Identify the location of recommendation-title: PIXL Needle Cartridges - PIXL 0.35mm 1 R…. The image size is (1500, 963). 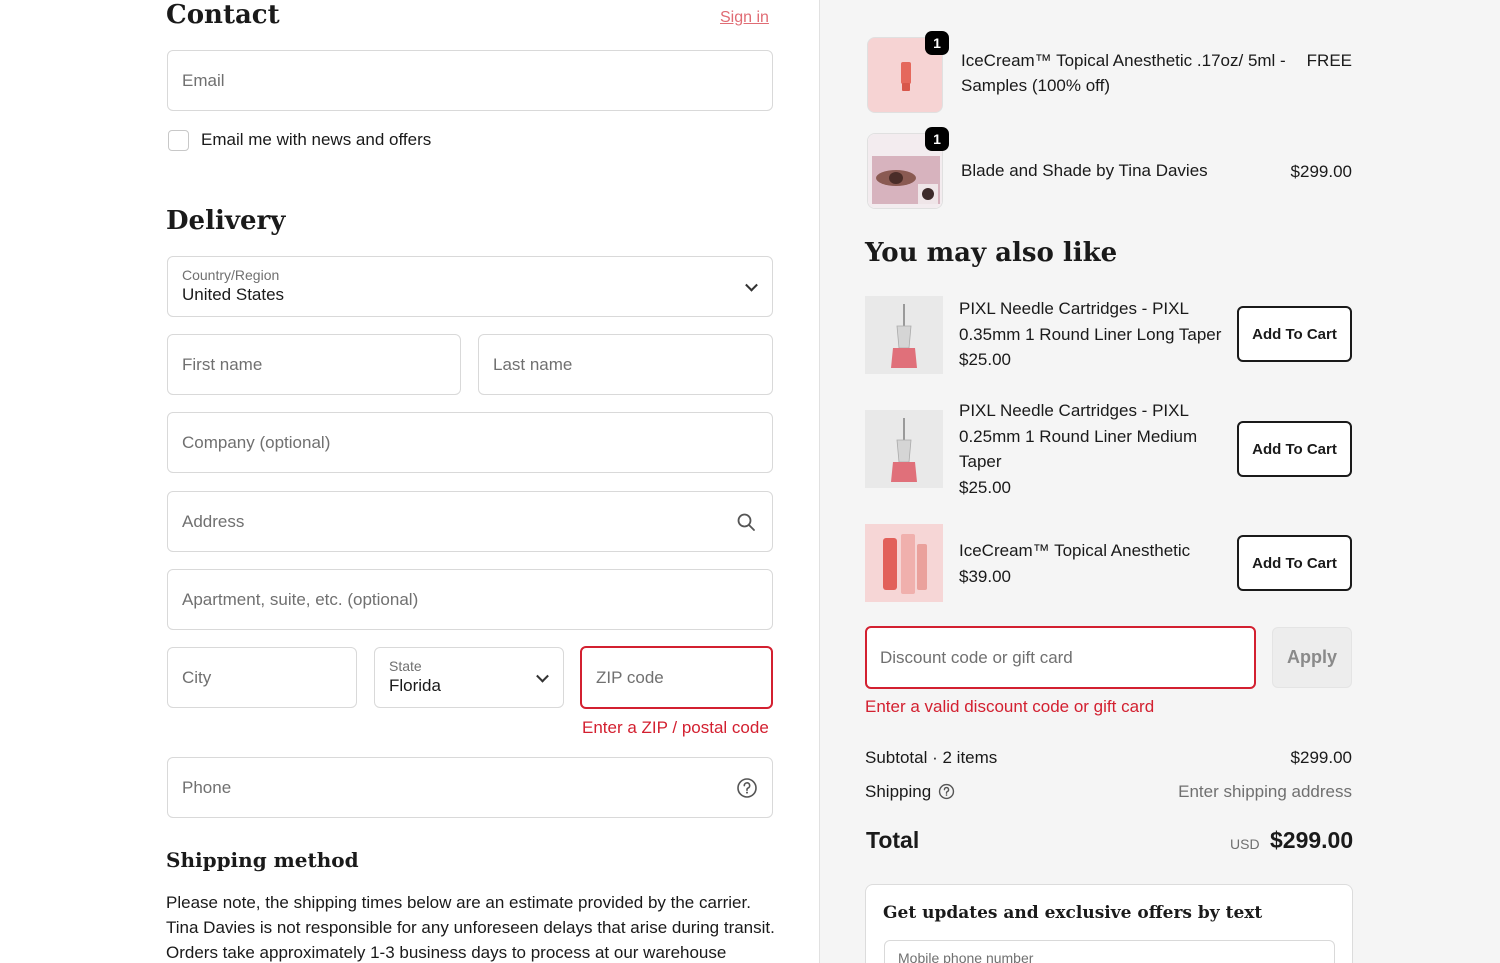
(1090, 321).